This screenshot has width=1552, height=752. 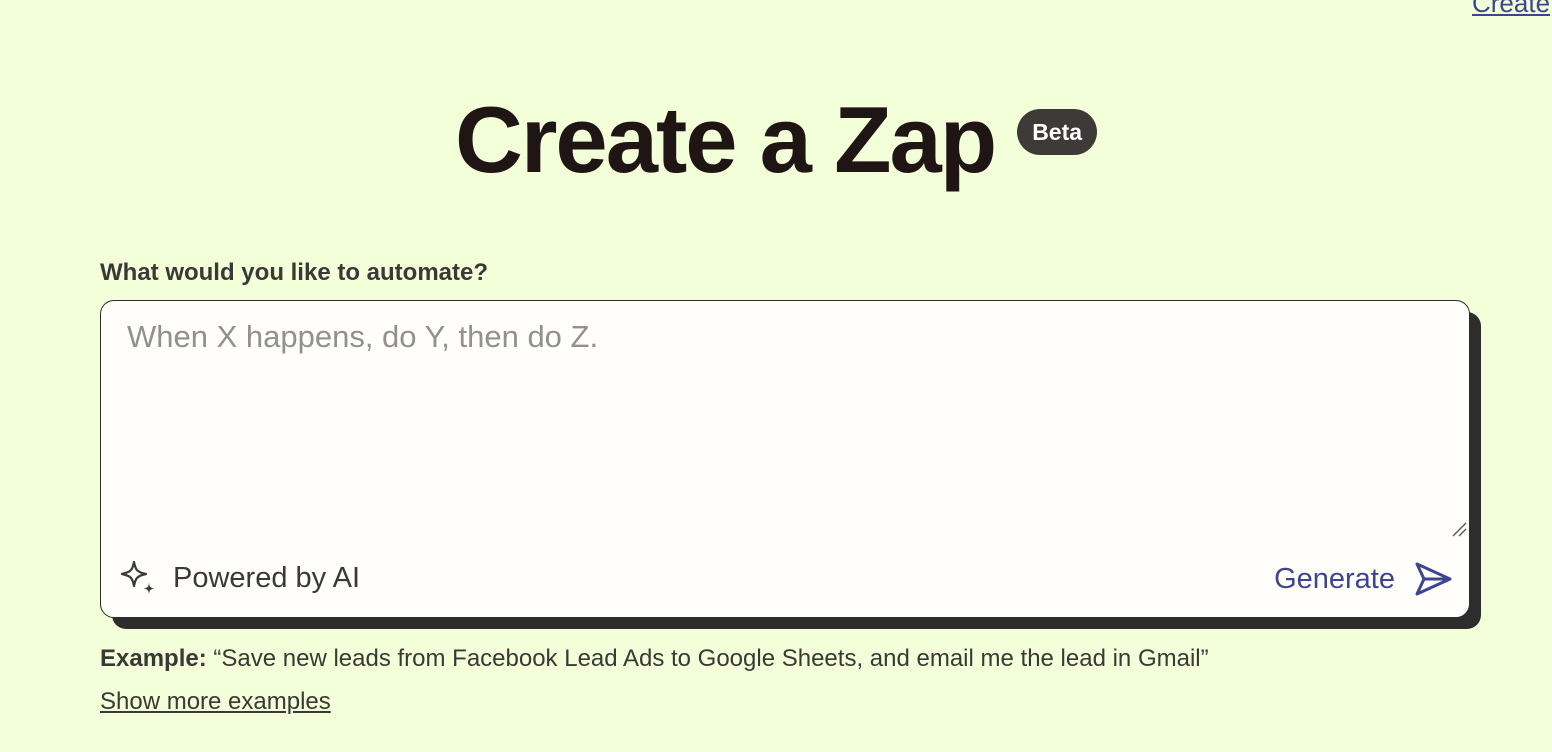 I want to click on generate-button: Generate, so click(x=1363, y=579).